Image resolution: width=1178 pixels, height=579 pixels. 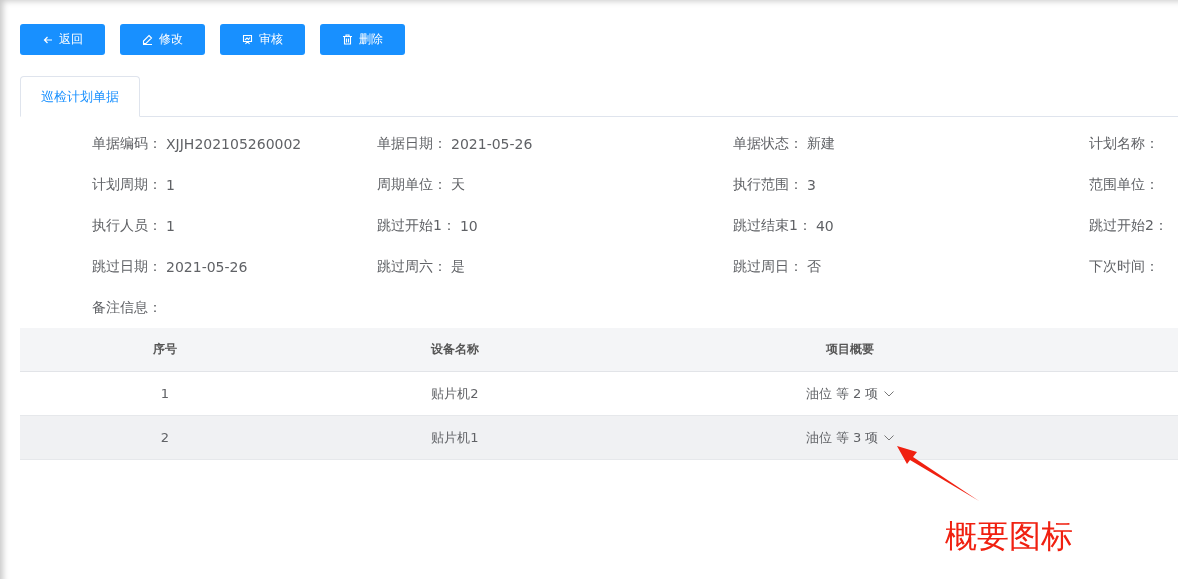 What do you see at coordinates (127, 144) in the screenshot?
I see `field-label: 单据编码：` at bounding box center [127, 144].